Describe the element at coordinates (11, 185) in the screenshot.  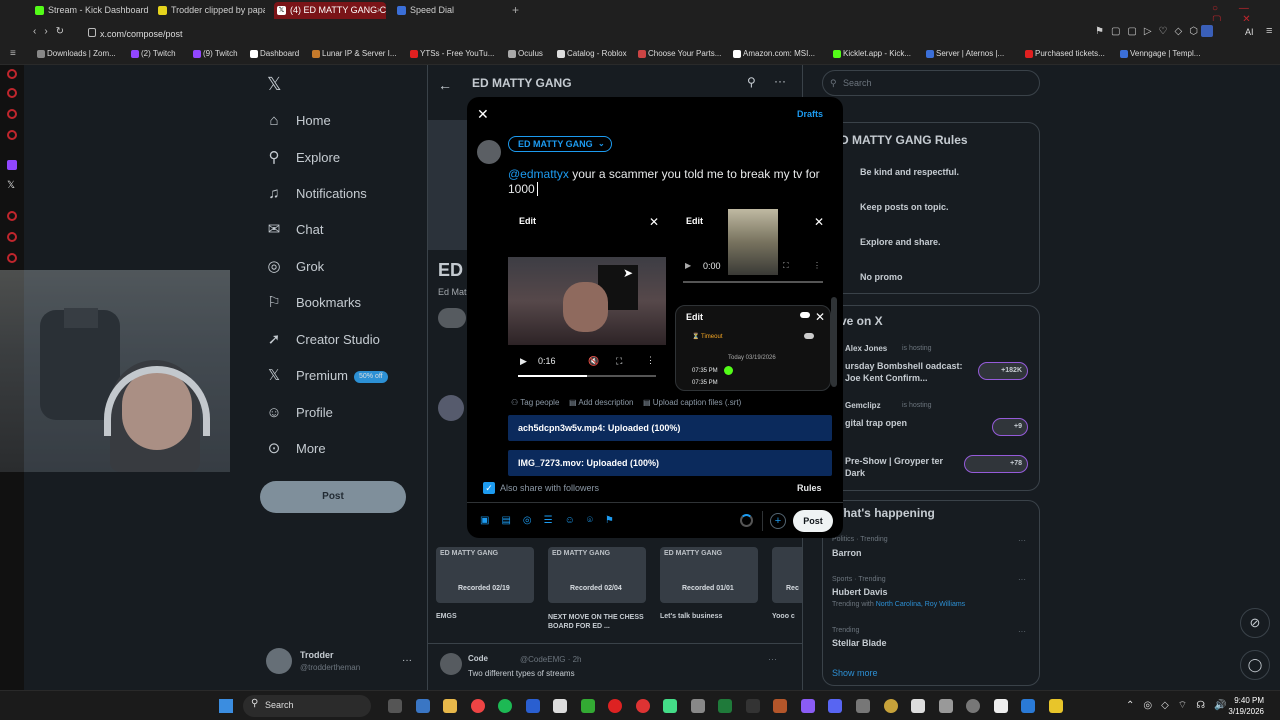
I see `x-icon: 𝕏` at that location.